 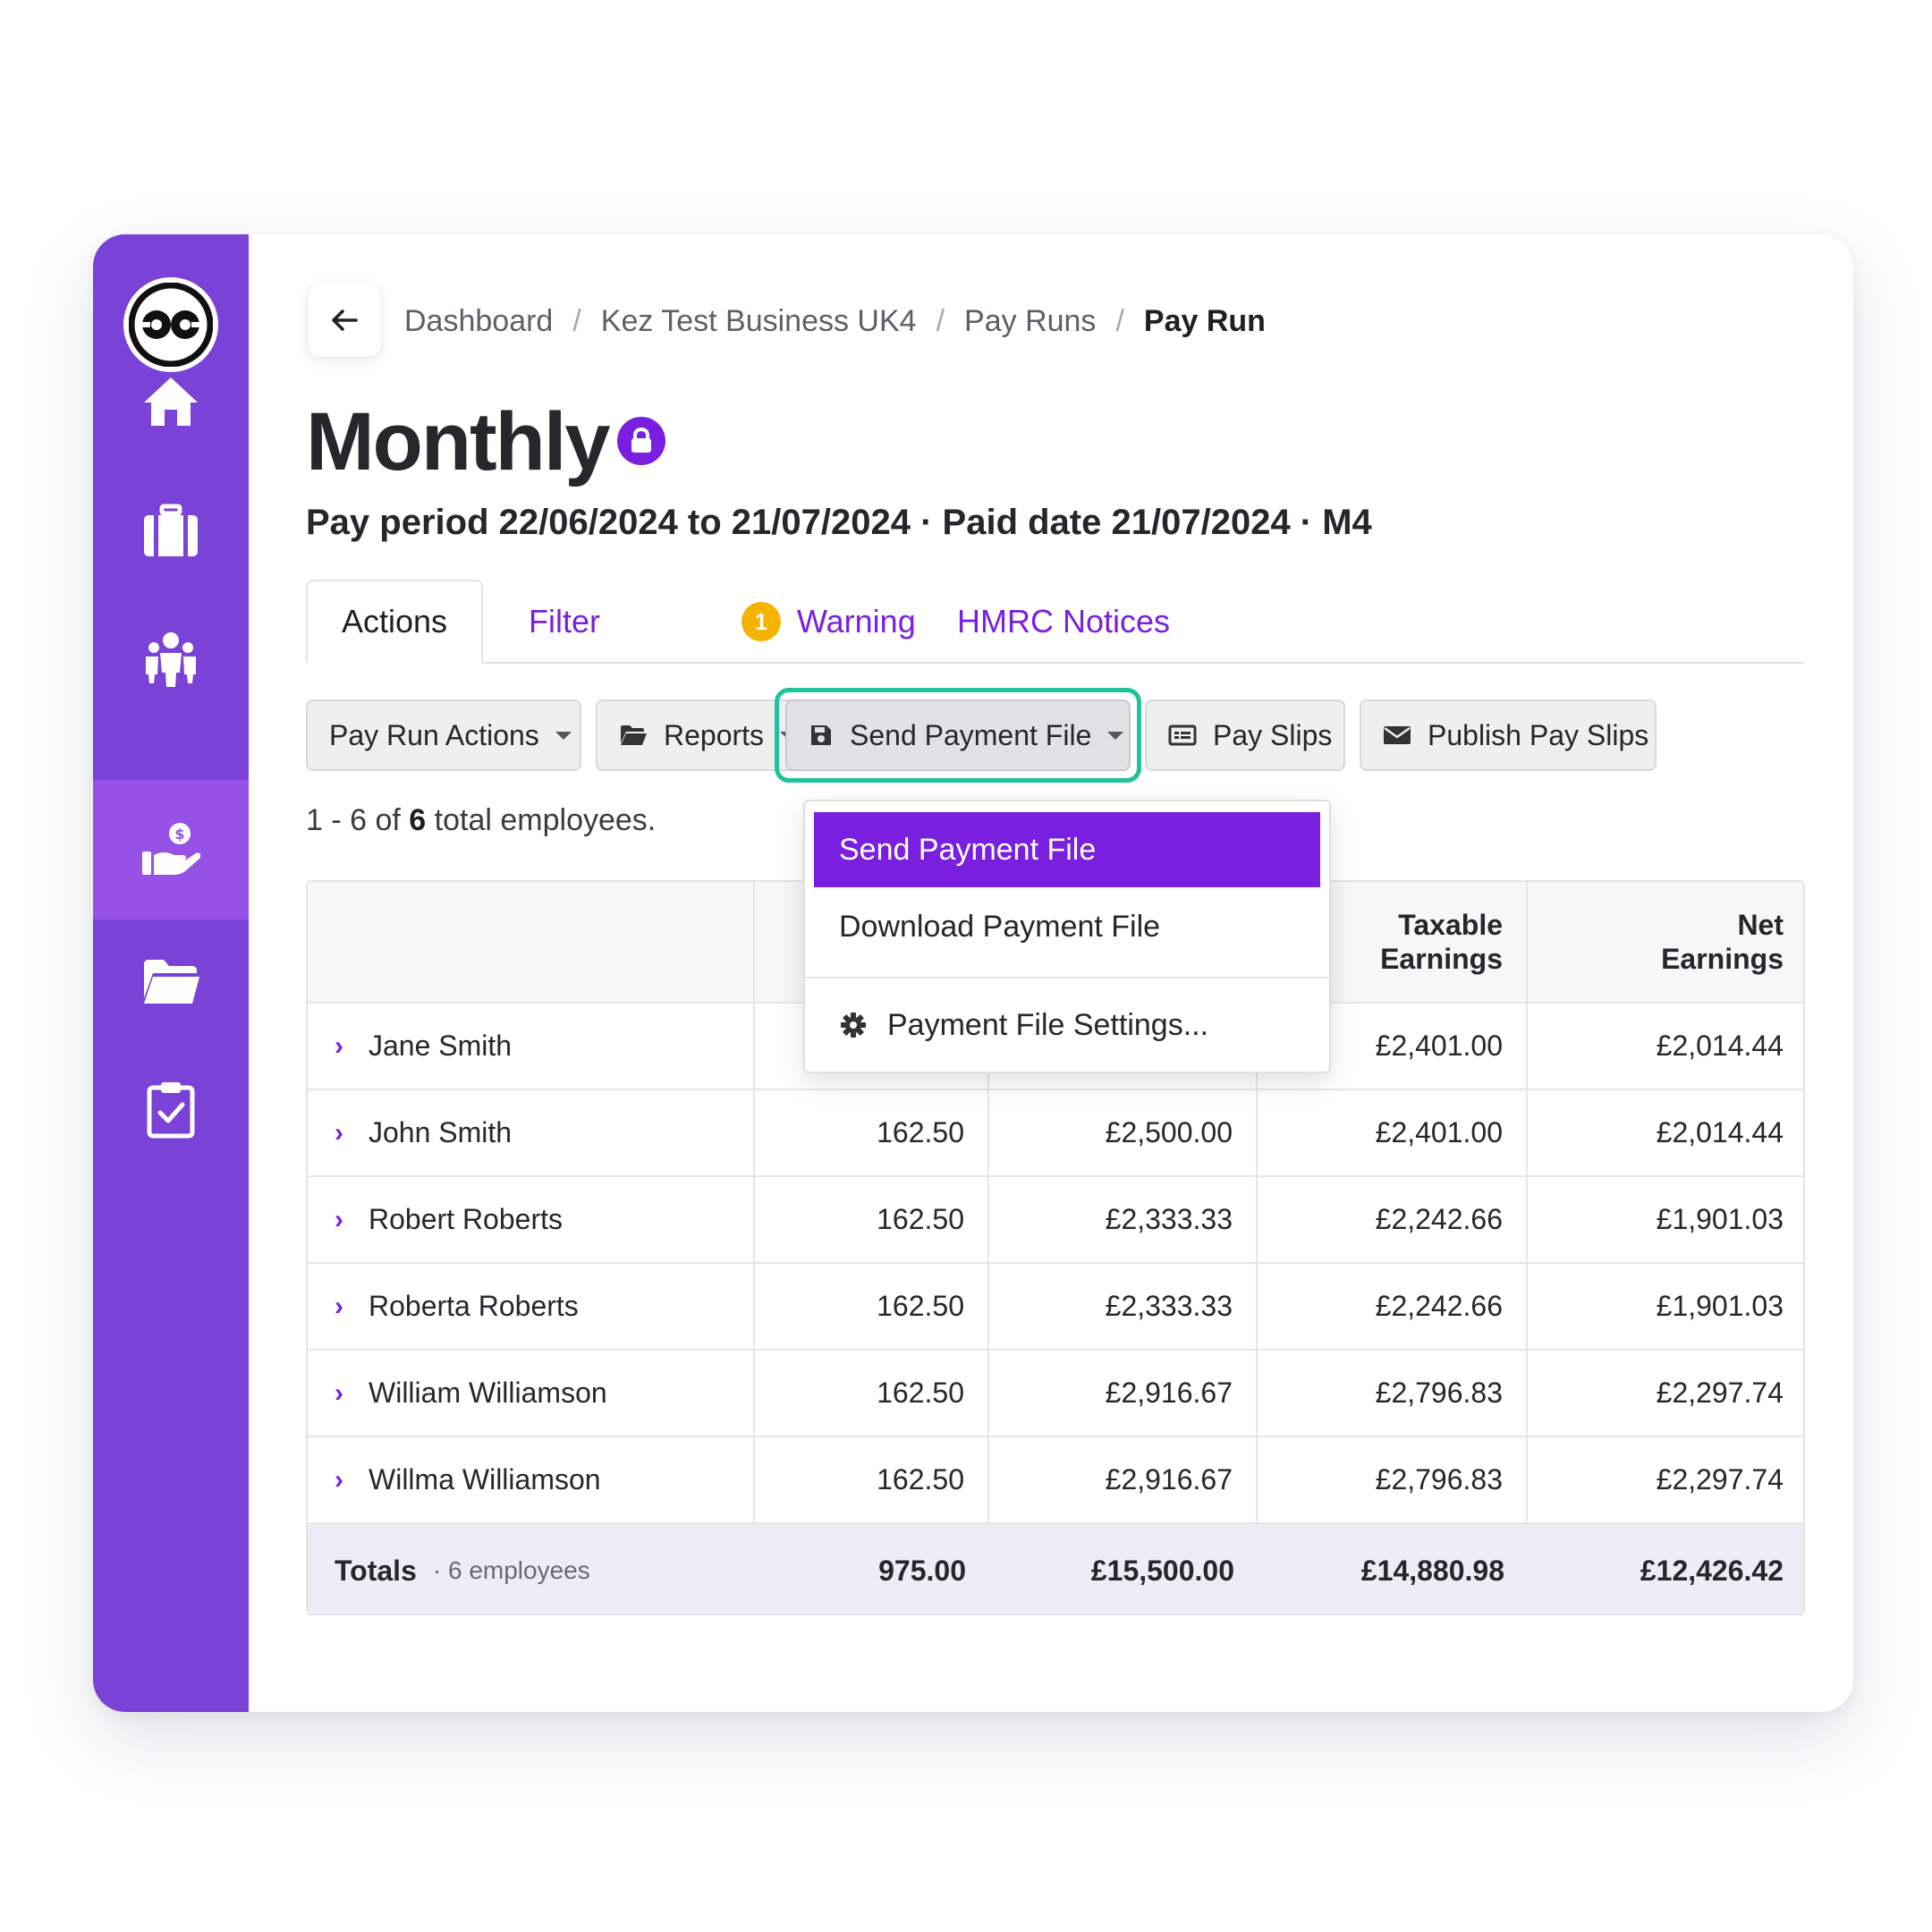 I want to click on employee-name: Willma Williamson, so click(x=485, y=1479).